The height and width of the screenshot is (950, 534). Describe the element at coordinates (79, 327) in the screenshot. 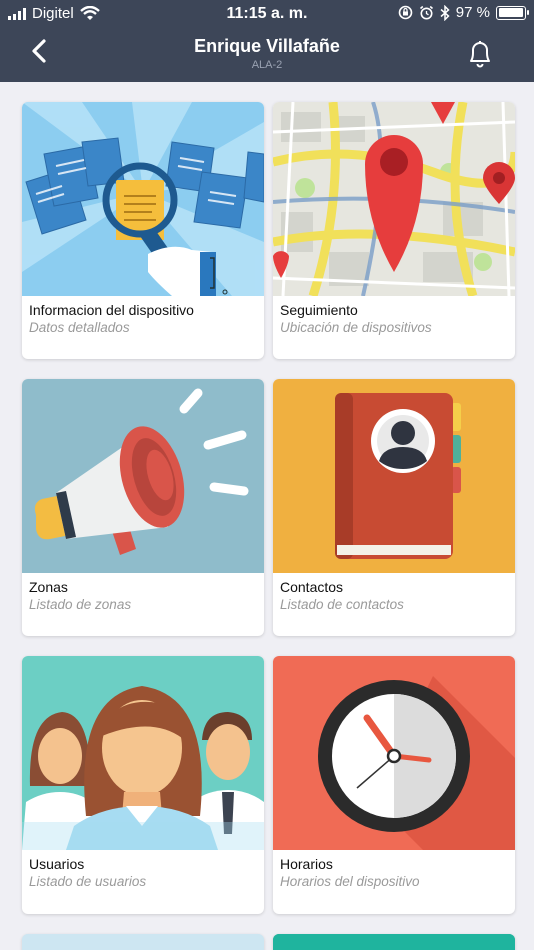

I see `card-description: Datos detallados` at that location.